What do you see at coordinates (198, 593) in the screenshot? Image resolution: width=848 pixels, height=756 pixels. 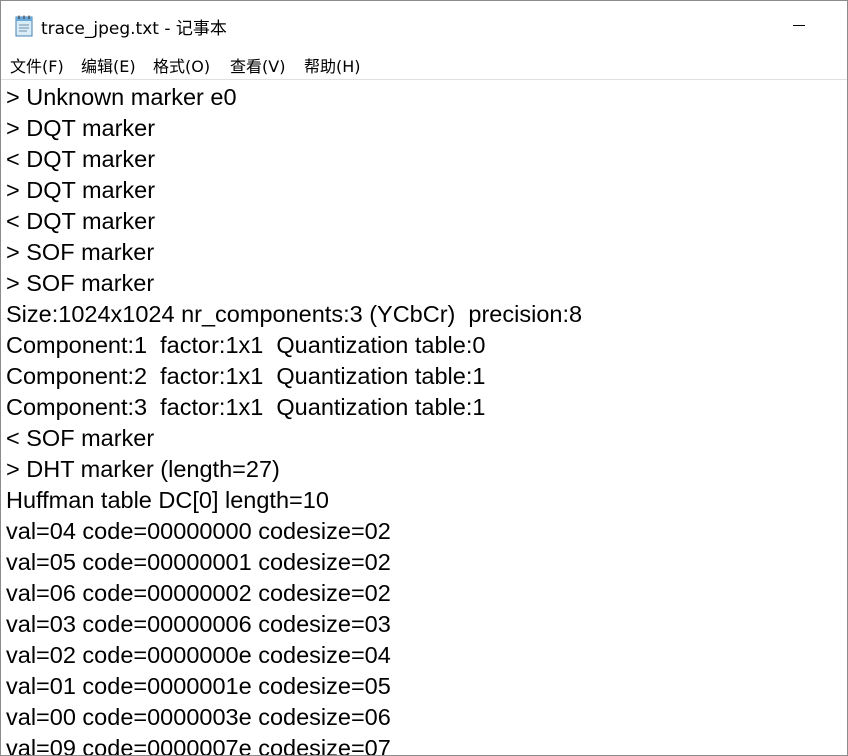 I see `text-line: val=06 code=00000002 codesize=02` at bounding box center [198, 593].